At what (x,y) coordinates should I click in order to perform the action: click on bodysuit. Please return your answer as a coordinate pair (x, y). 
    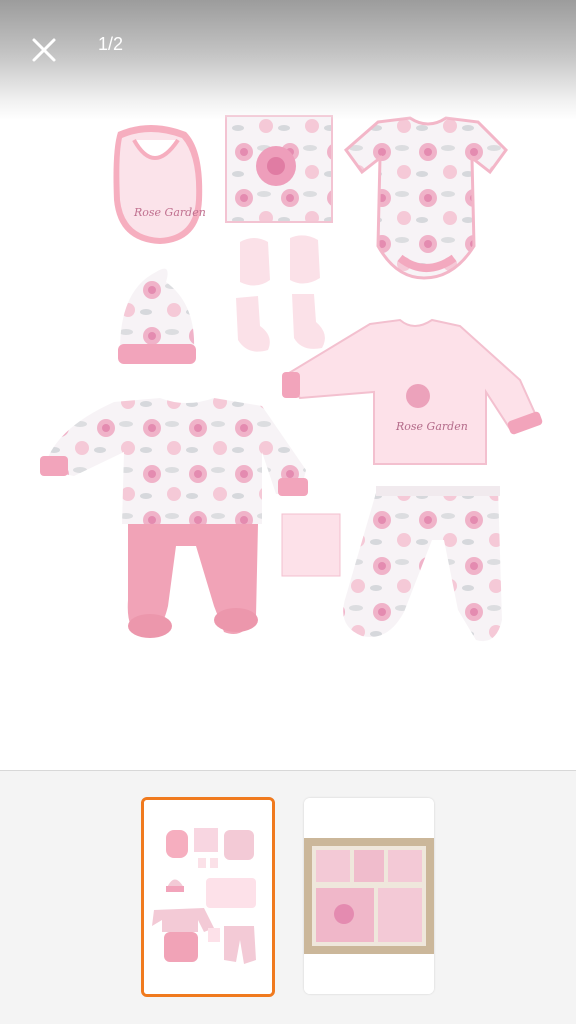
    Looking at the image, I should click on (425, 198).